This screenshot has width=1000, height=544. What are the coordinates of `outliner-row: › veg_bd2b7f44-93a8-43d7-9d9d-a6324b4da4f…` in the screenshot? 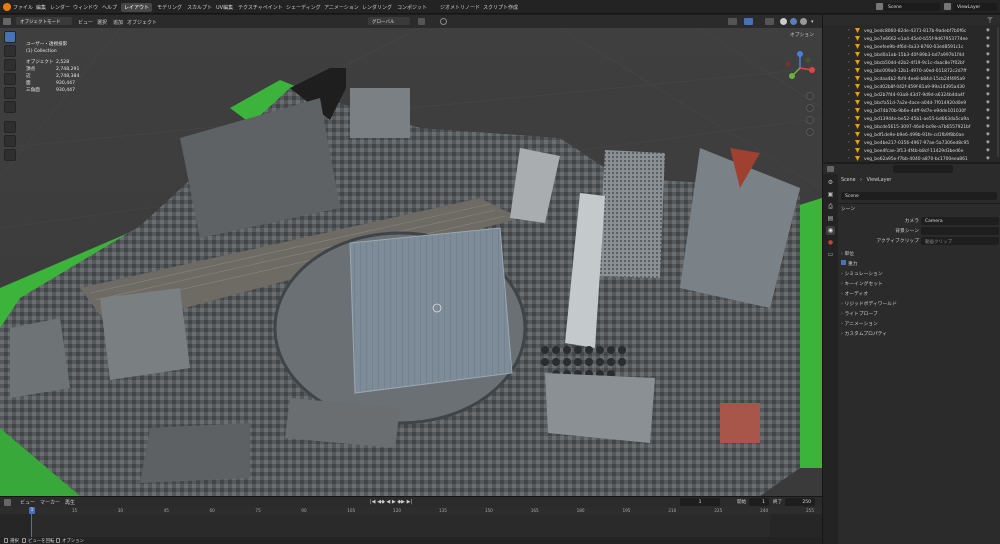 It's located at (911, 95).